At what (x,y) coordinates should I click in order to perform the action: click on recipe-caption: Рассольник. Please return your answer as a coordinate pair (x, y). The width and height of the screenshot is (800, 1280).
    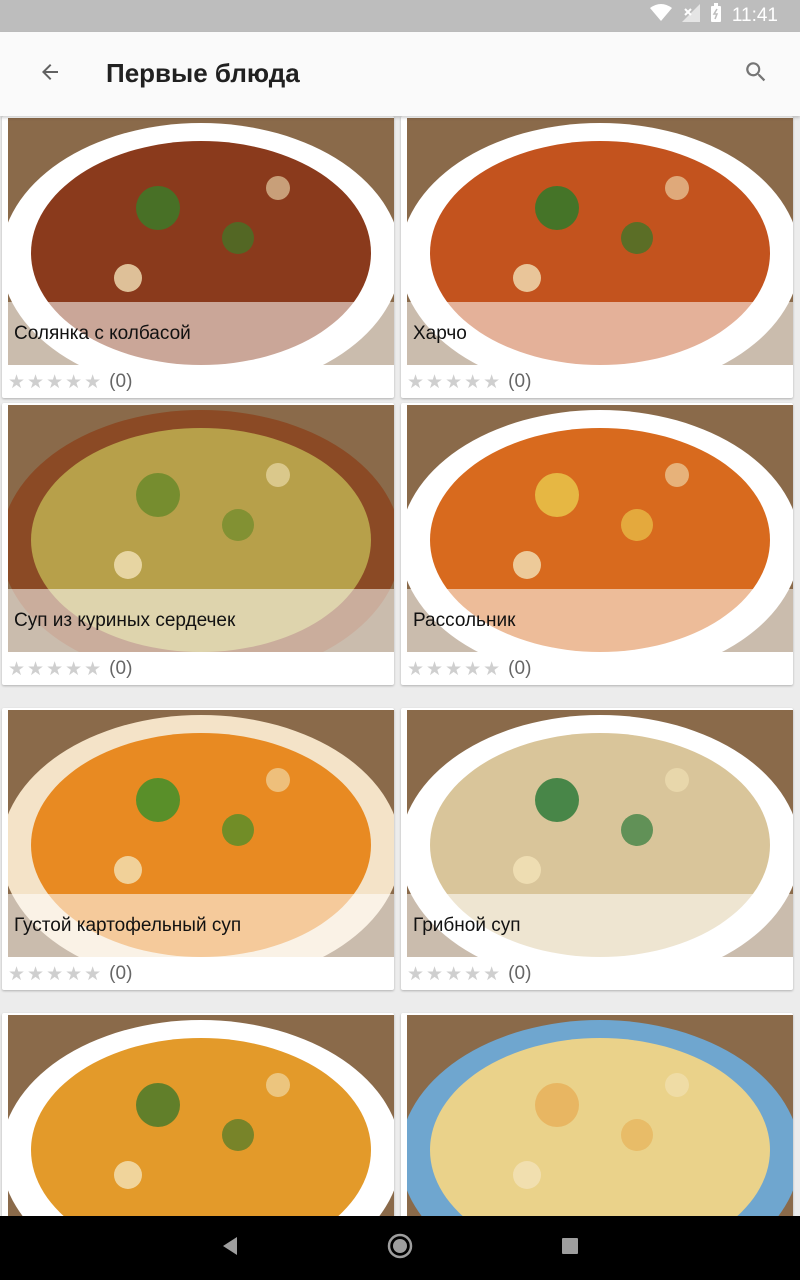
    Looking at the image, I should click on (600, 621).